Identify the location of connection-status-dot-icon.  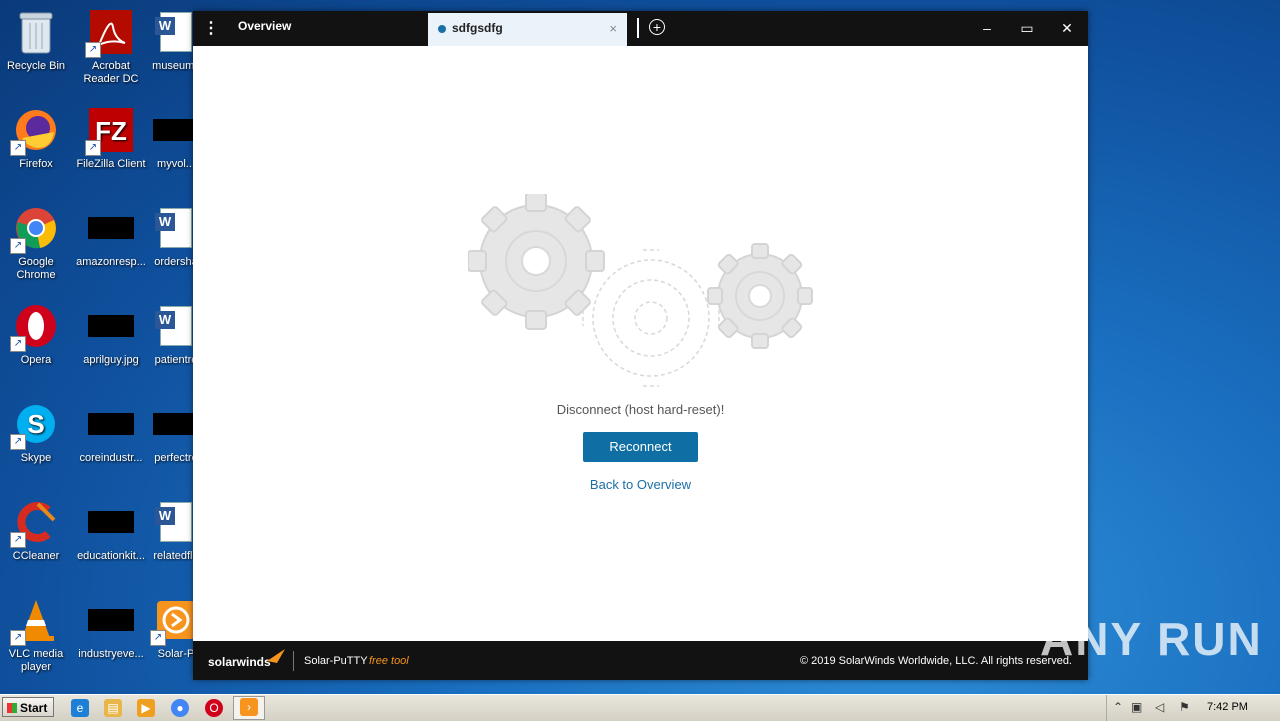
(442, 29).